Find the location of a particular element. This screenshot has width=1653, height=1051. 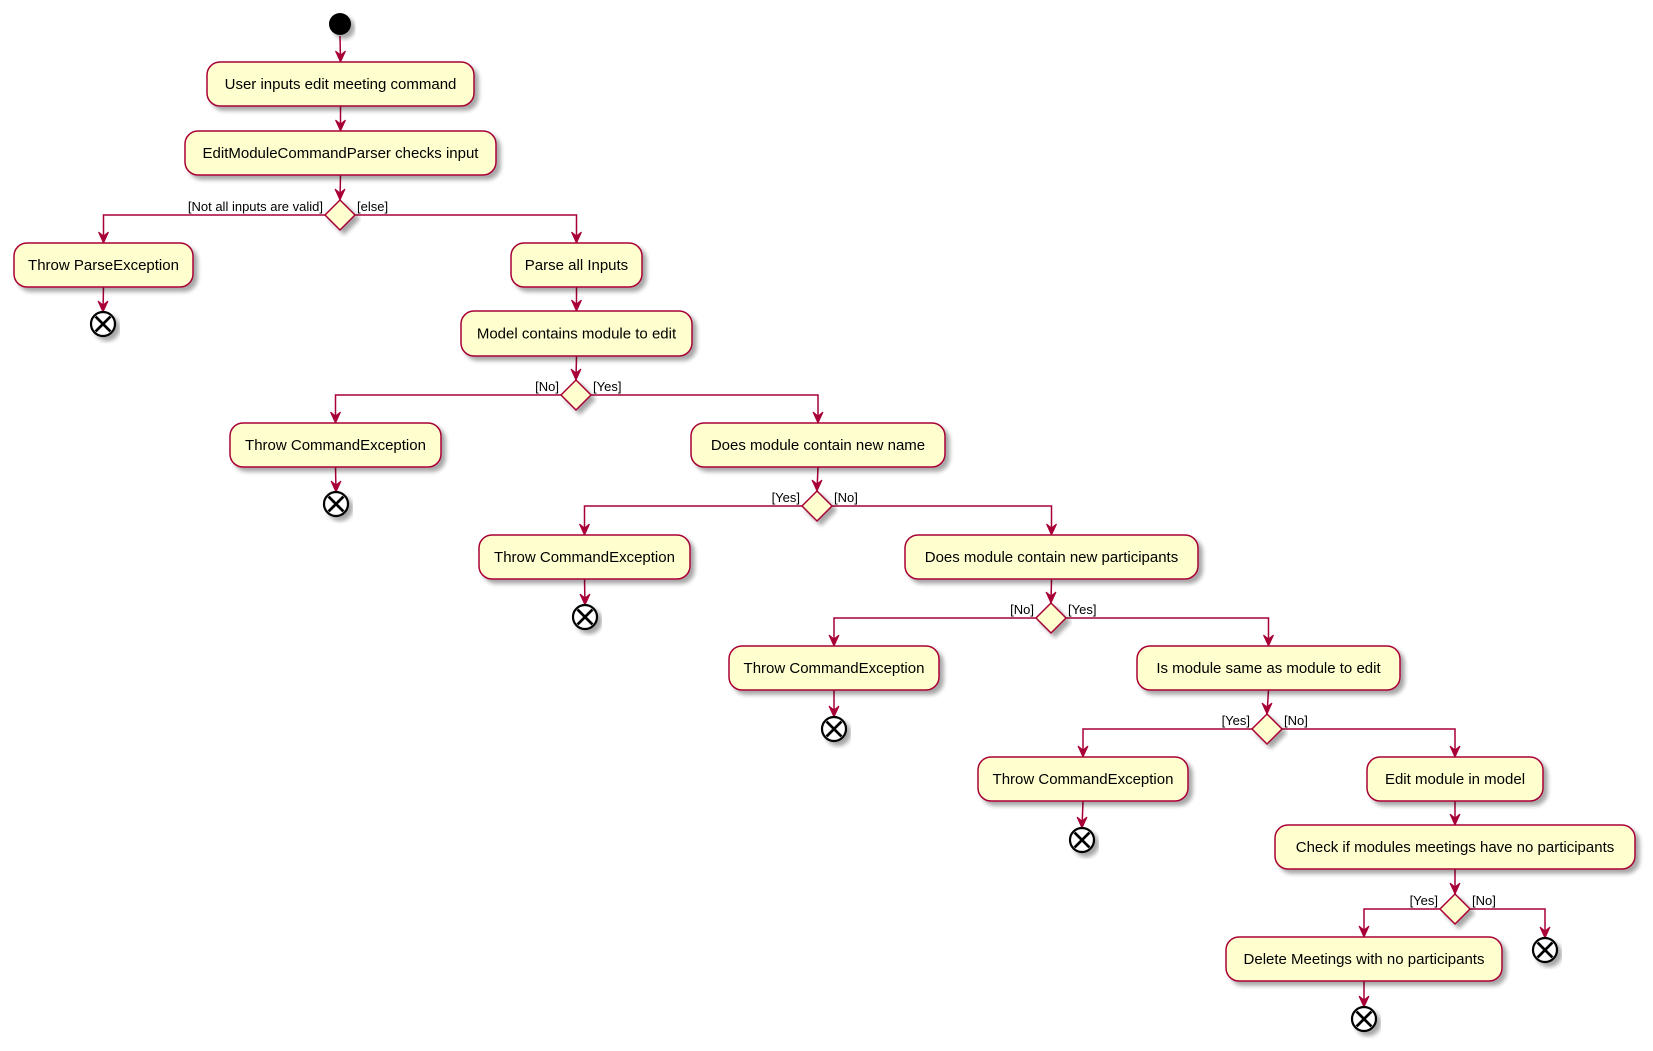

guard-label-left: [Not all inputs are valid] is located at coordinates (255, 206).